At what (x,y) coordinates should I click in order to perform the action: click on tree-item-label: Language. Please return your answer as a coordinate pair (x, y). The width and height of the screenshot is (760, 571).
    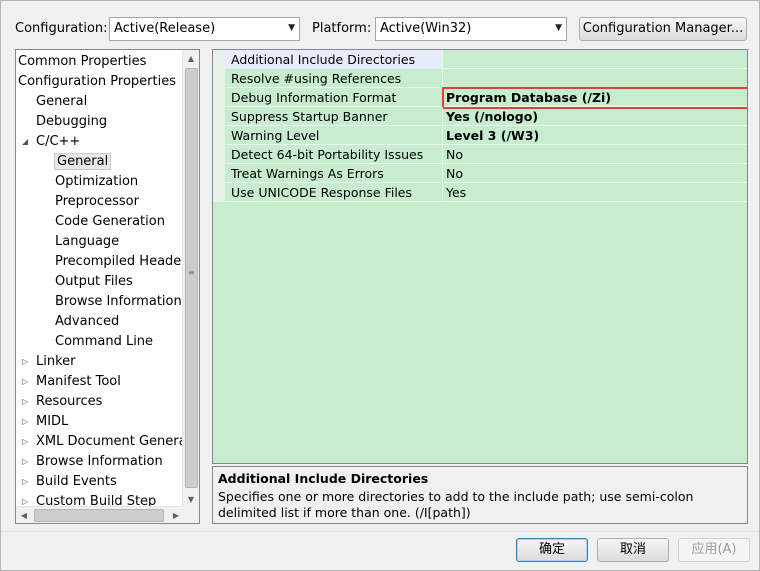
    Looking at the image, I should click on (87, 241).